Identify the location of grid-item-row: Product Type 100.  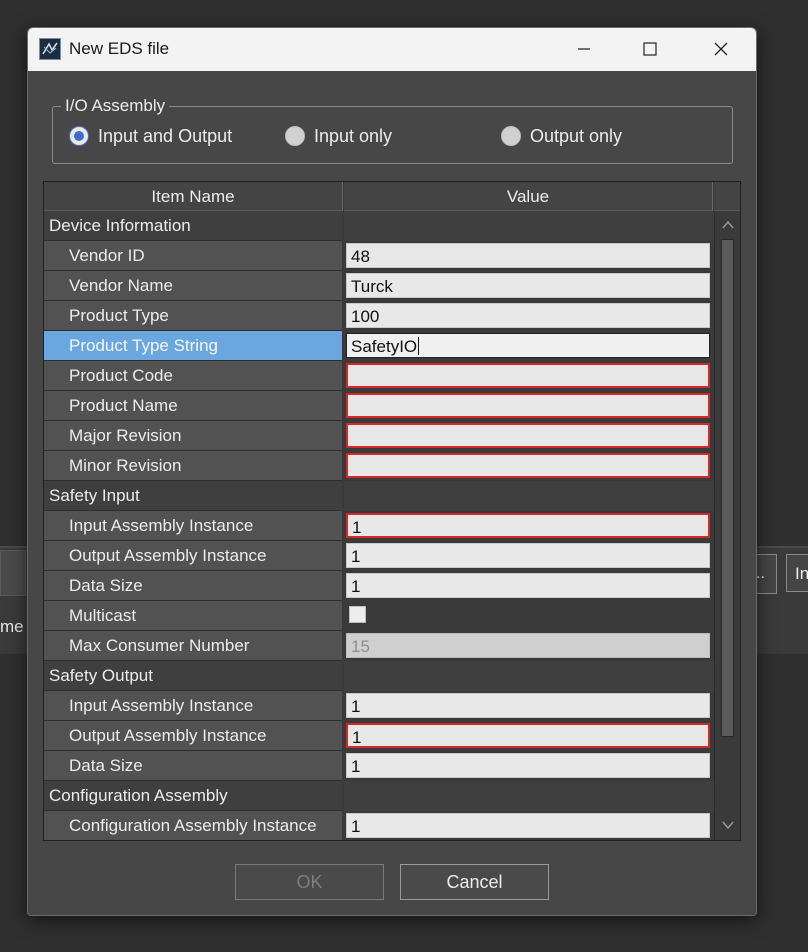
(379, 316).